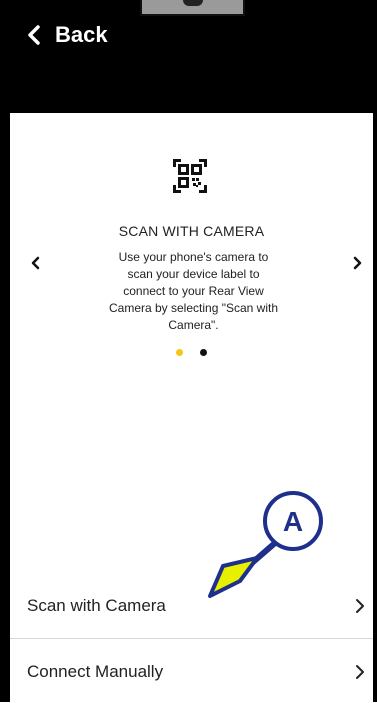 The width and height of the screenshot is (377, 703). I want to click on callout-arrow-head, so click(233, 577).